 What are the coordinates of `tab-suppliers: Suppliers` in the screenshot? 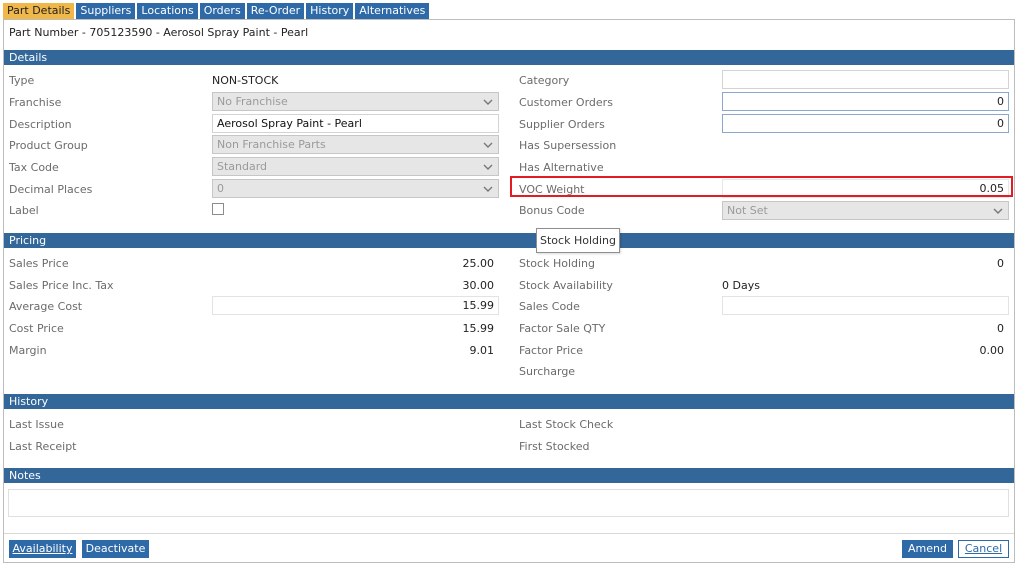 It's located at (106, 11).